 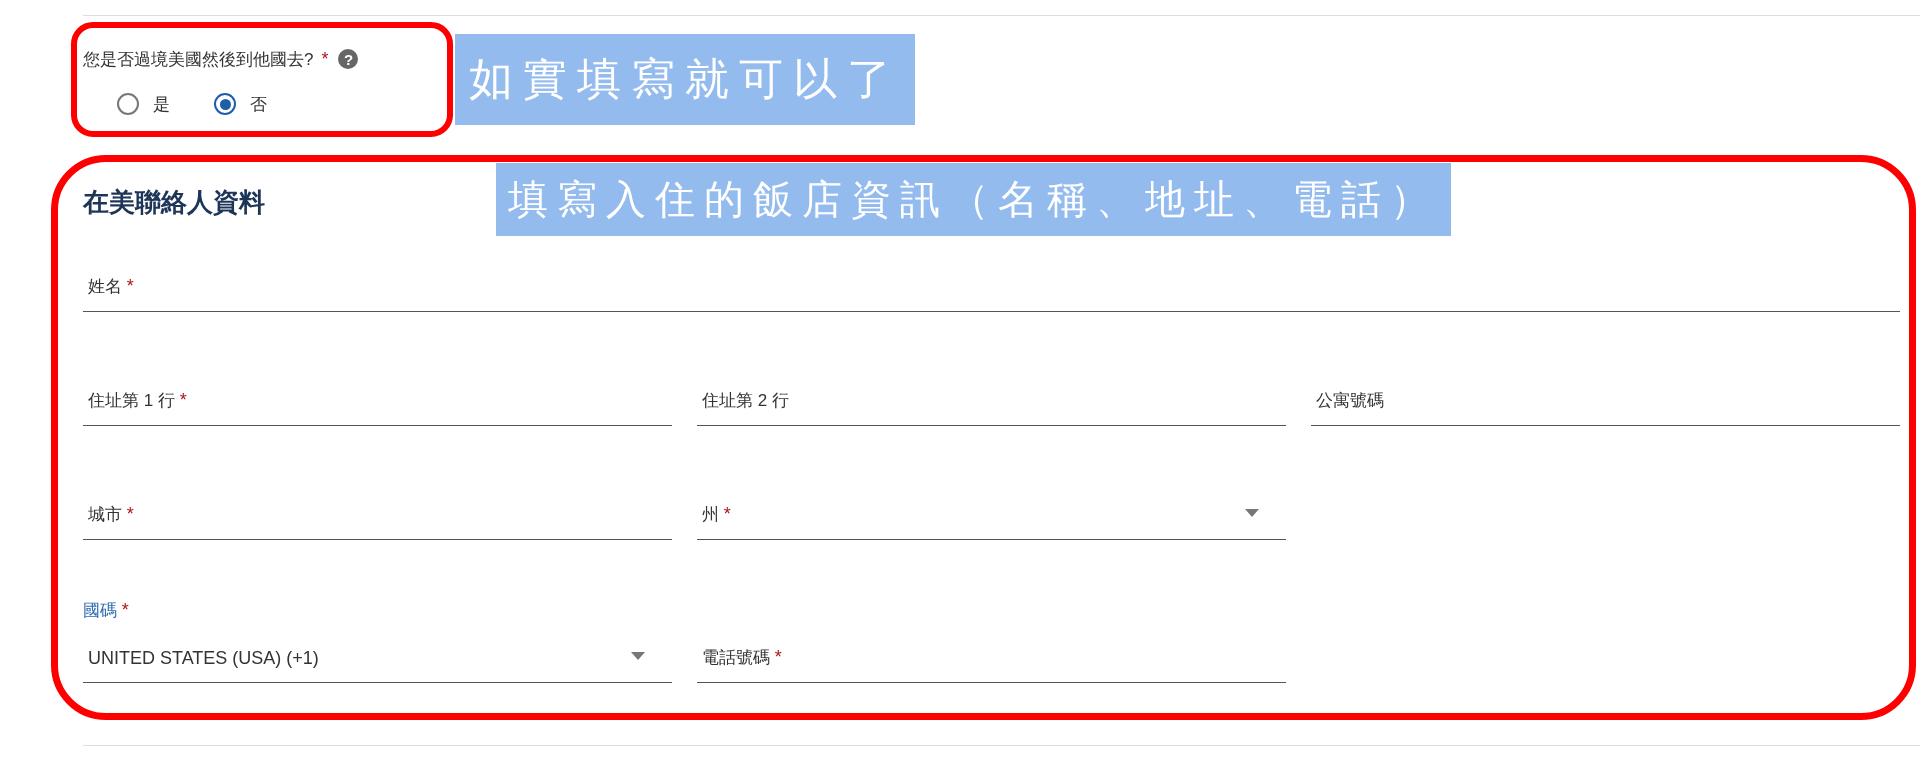 I want to click on field-label: 住址第 1 行 *, so click(x=137, y=400).